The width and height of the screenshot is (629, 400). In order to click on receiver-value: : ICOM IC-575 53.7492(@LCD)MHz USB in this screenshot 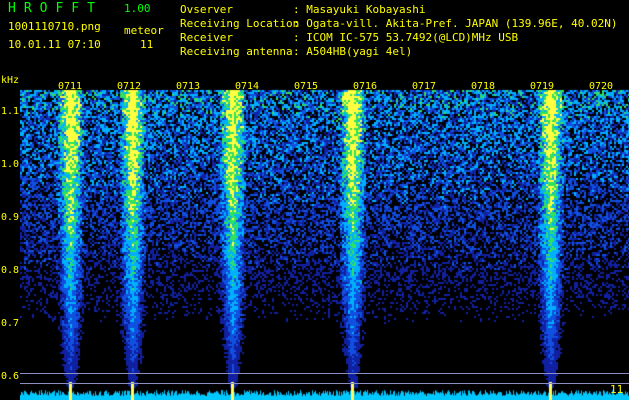, I will do `click(406, 37)`.